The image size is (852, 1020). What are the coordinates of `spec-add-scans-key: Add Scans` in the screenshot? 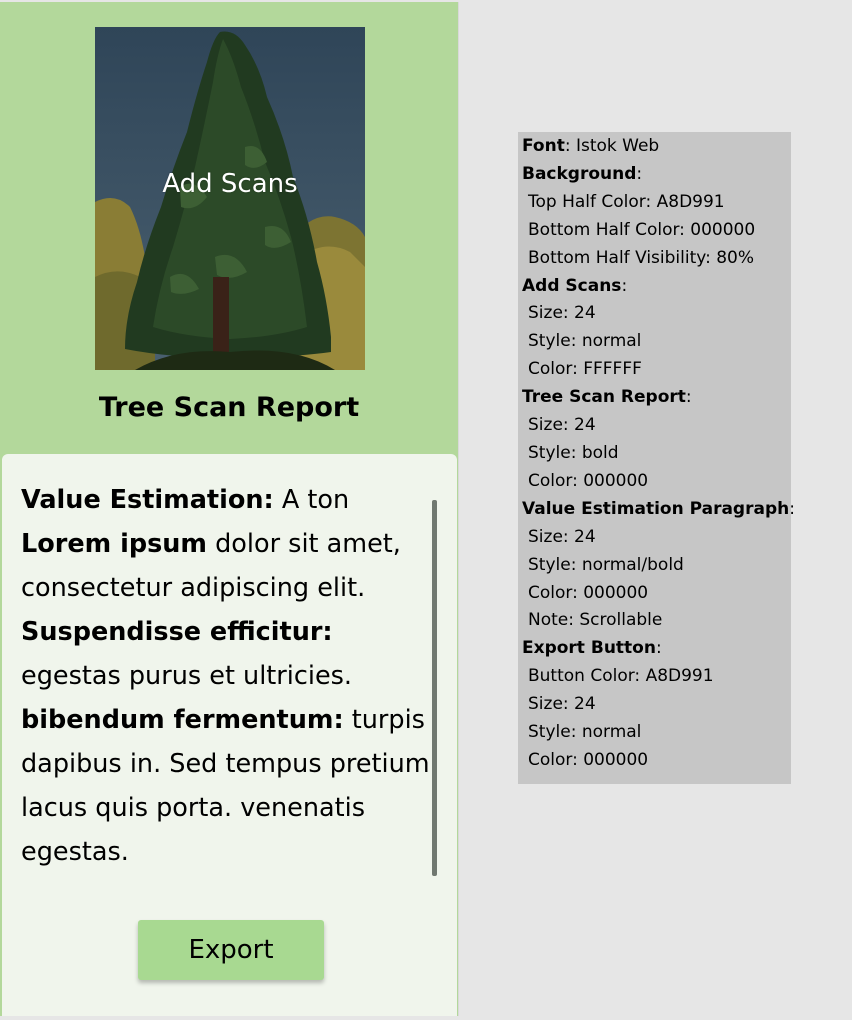 It's located at (572, 285).